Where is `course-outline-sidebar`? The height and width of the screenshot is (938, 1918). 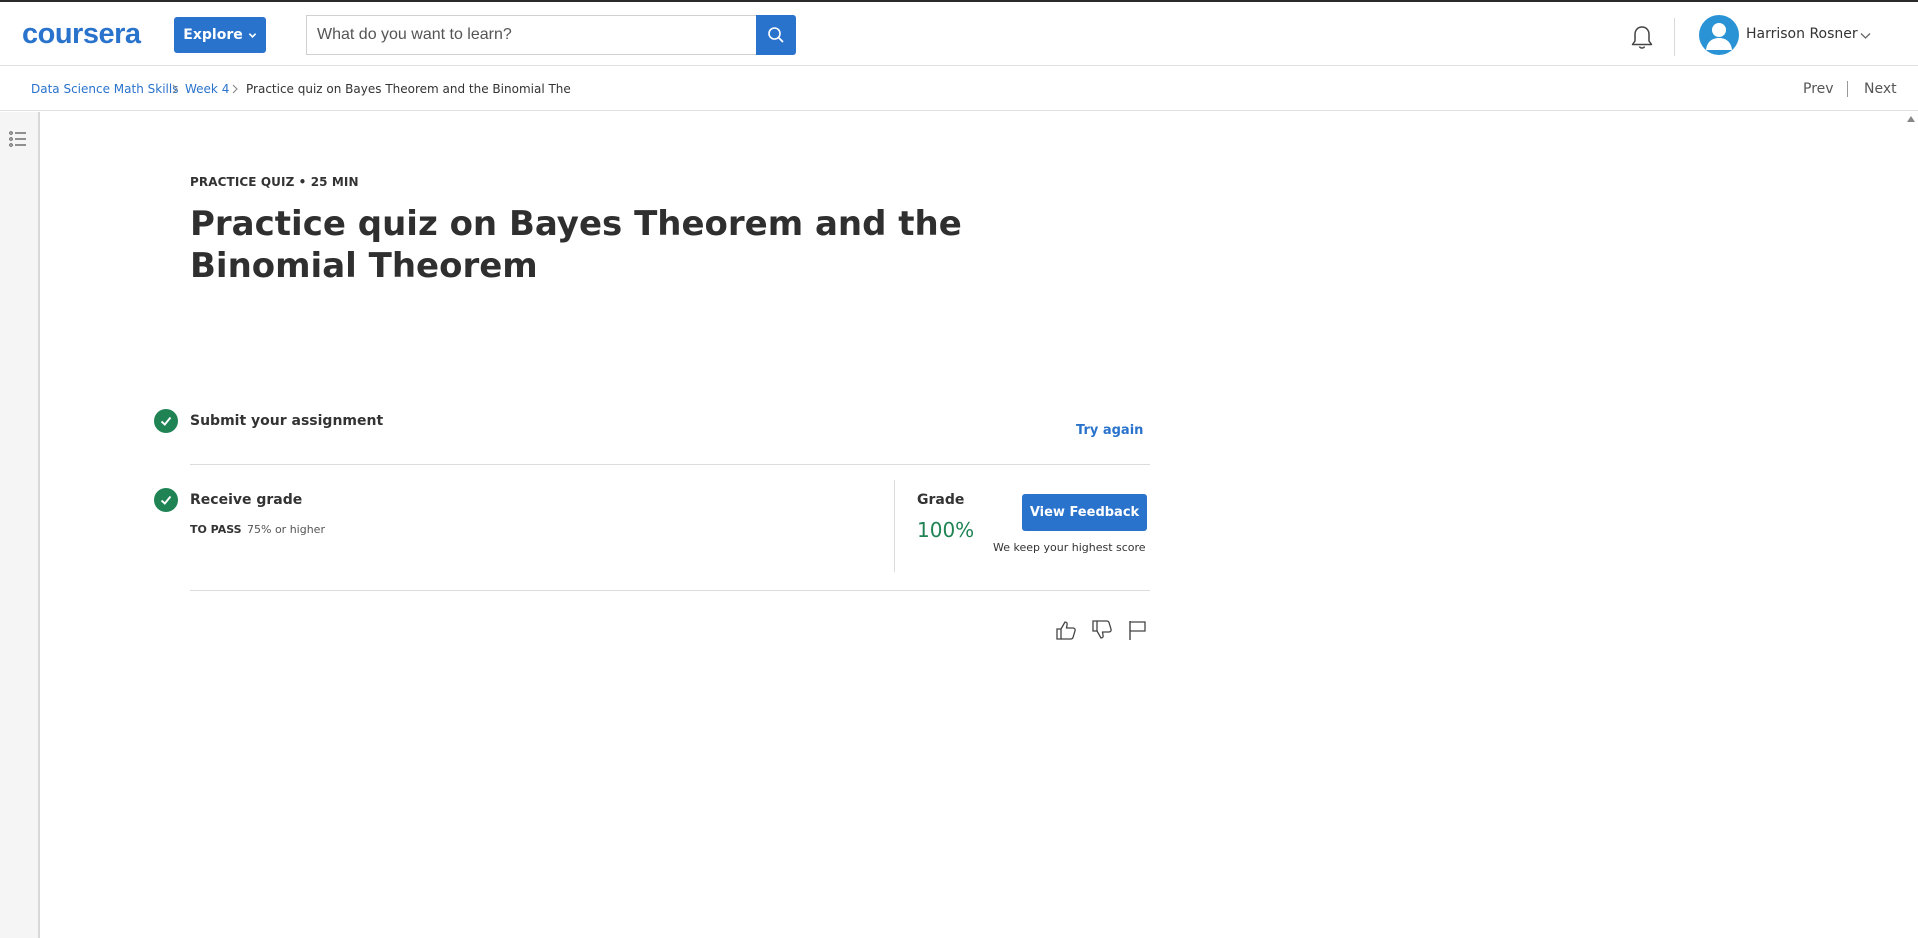 course-outline-sidebar is located at coordinates (20, 525).